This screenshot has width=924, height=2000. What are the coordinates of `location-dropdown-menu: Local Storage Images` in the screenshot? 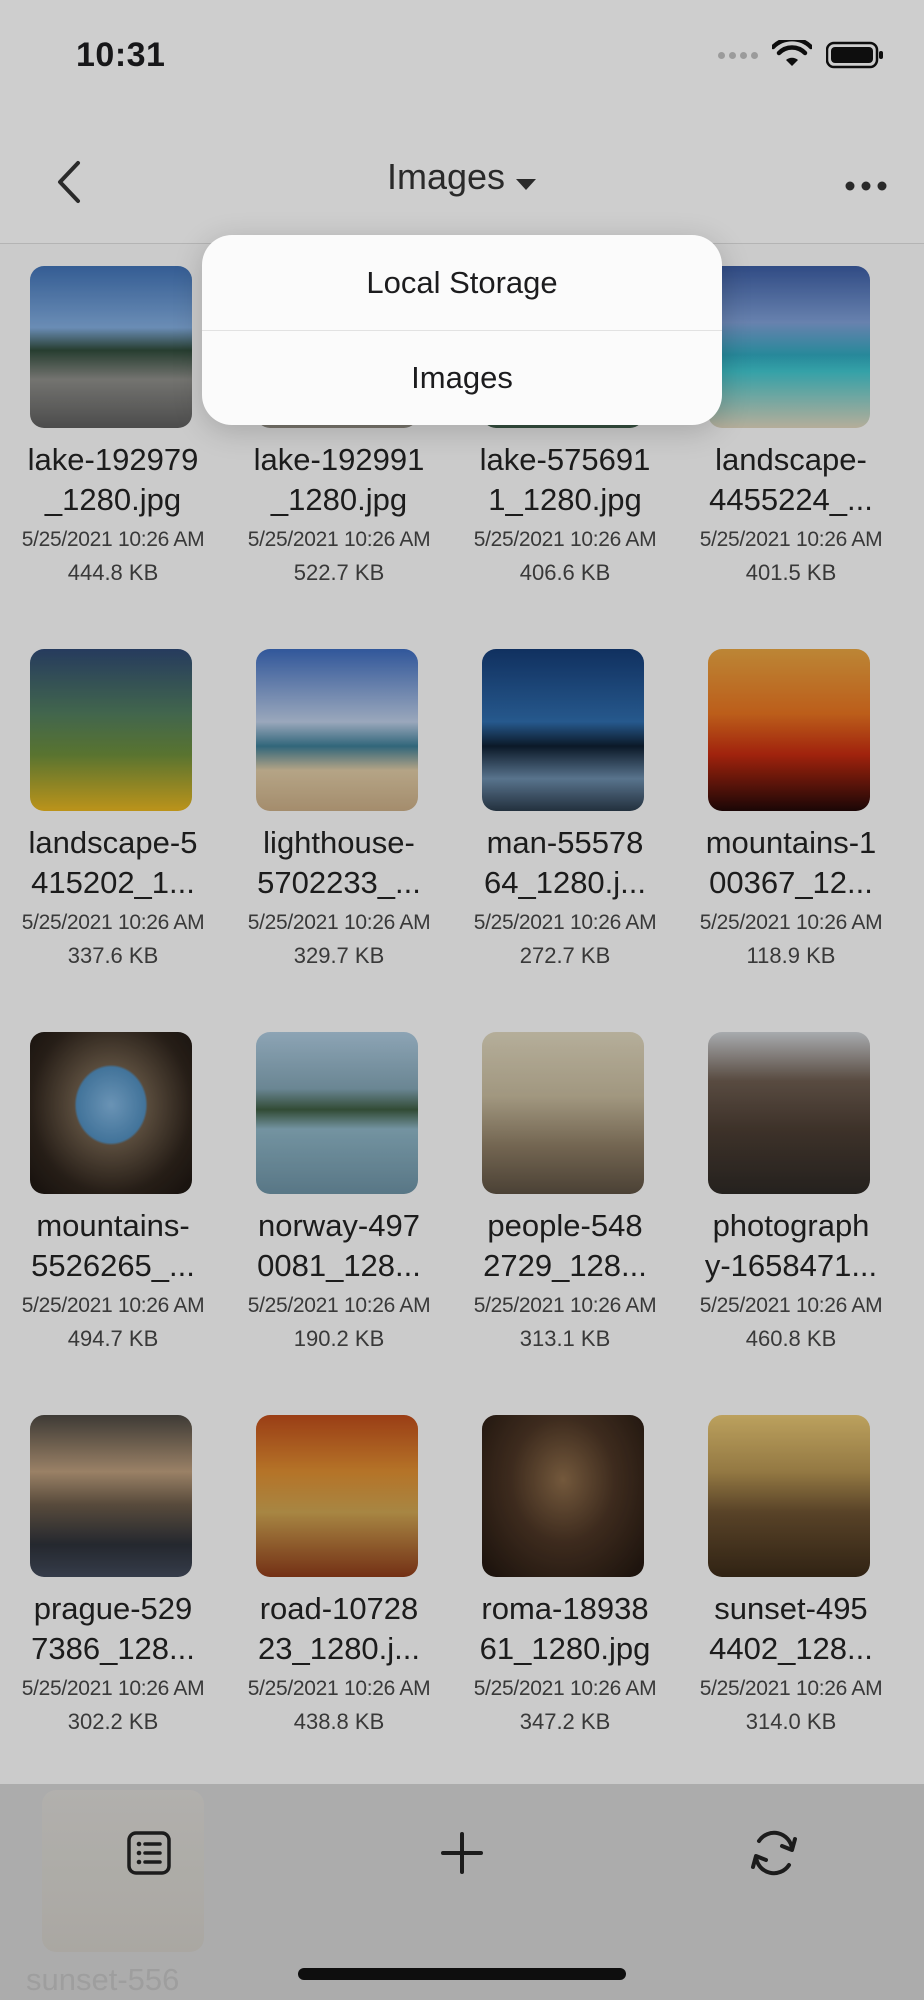 It's located at (462, 330).